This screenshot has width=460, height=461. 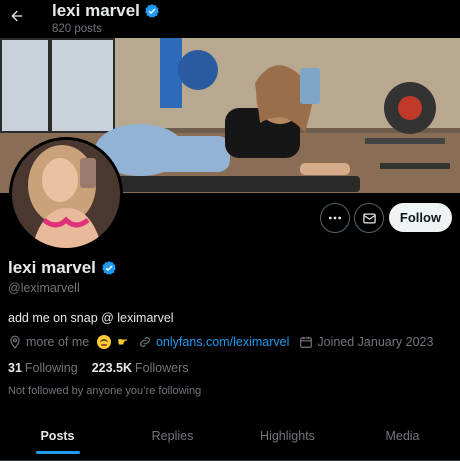 I want to click on more-button, so click(x=335, y=218).